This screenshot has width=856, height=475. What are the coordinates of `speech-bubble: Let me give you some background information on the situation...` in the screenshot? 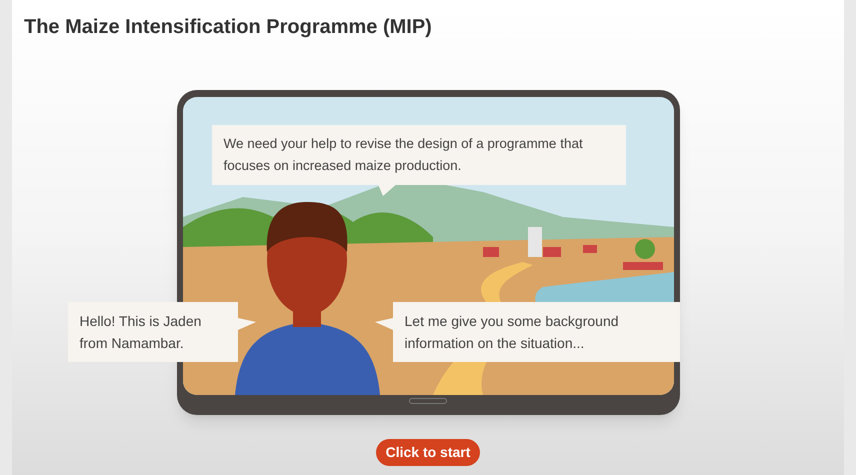 It's located at (536, 332).